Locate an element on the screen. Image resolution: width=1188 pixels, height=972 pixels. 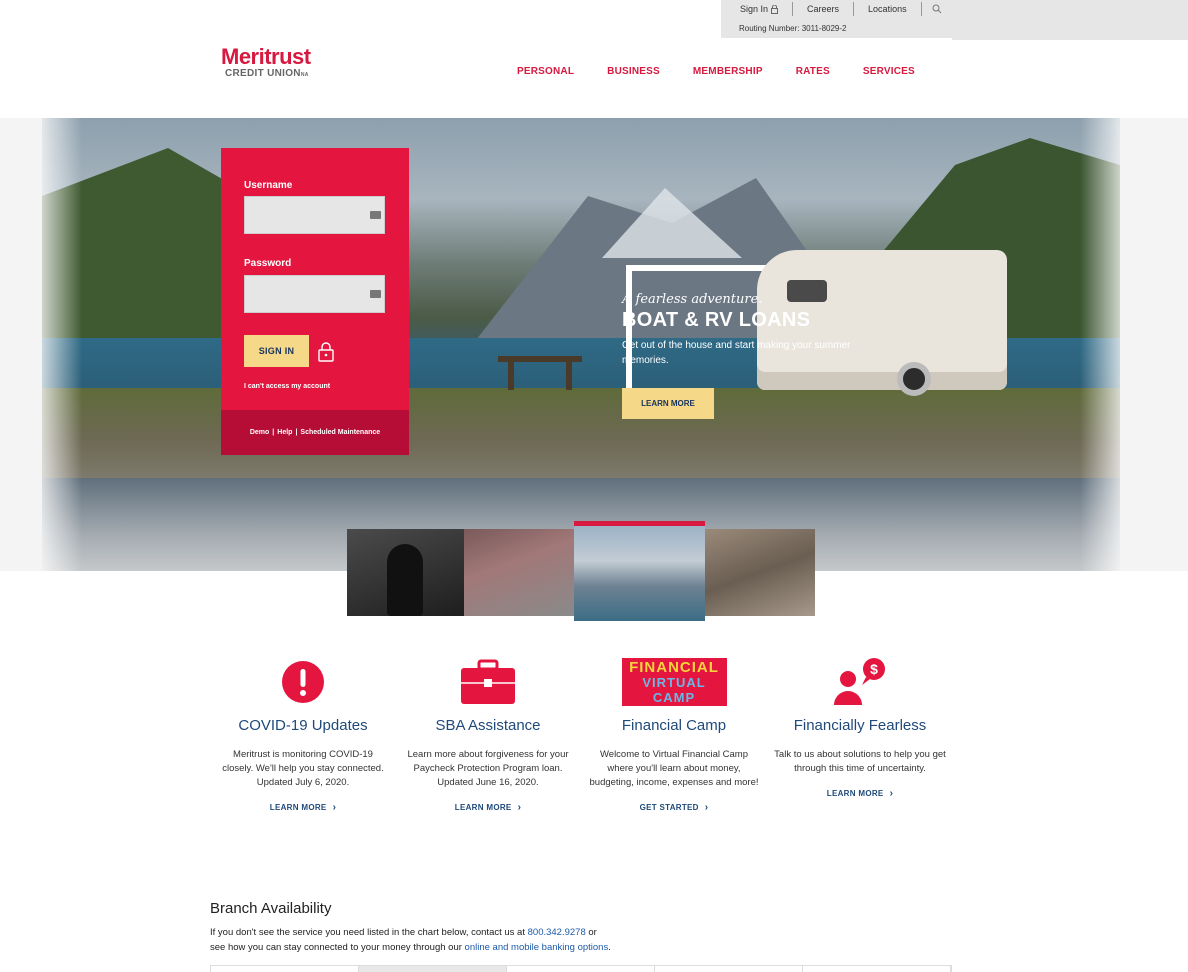
link-label: GET STARTED is located at coordinates (669, 807).